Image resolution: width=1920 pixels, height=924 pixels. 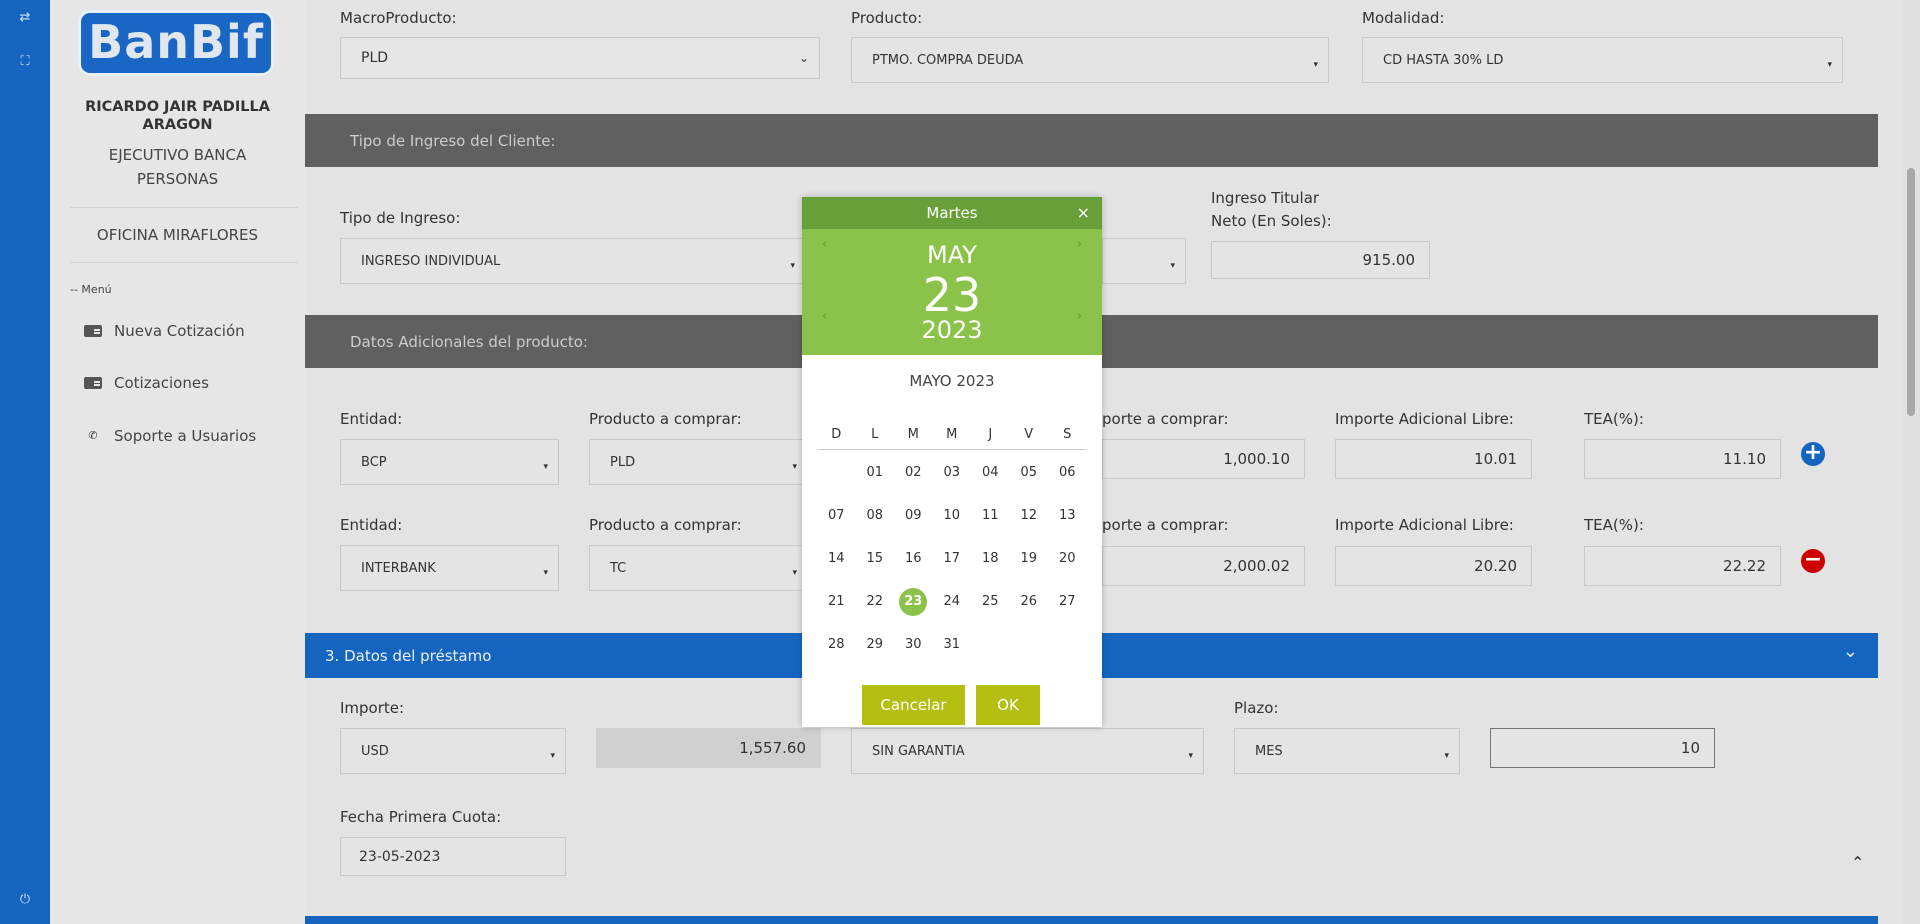 I want to click on calendar-day: 12, so click(x=1029, y=515).